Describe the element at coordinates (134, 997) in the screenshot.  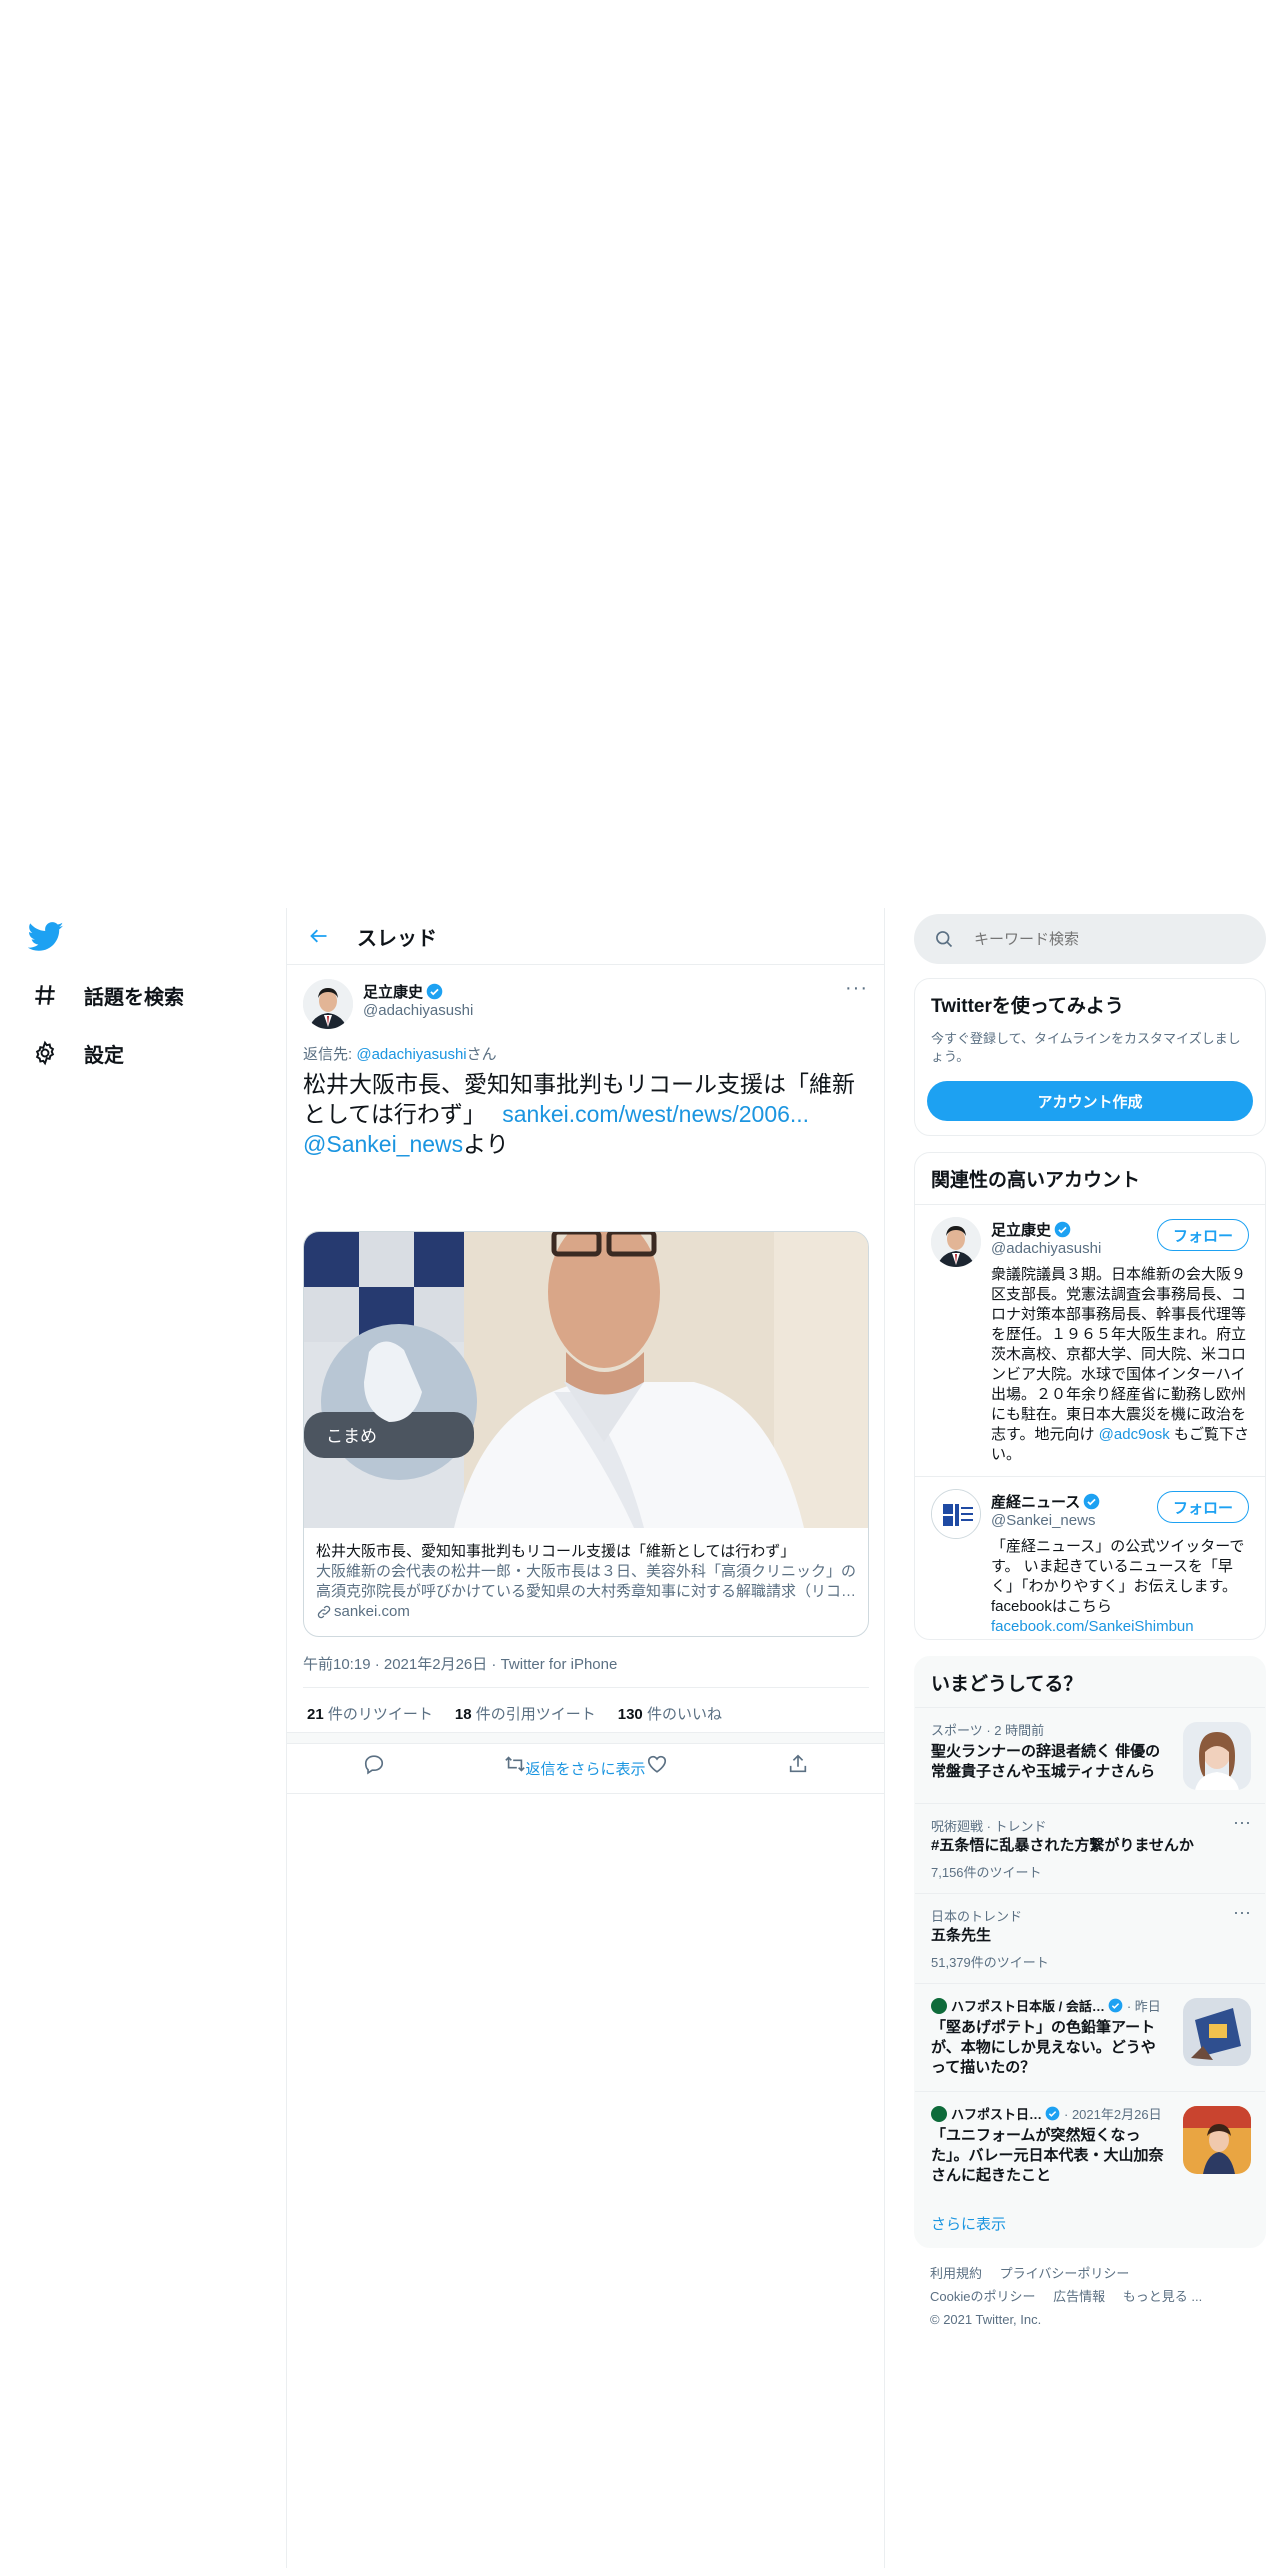
I see `nav-explore-label: 話題を検索` at that location.